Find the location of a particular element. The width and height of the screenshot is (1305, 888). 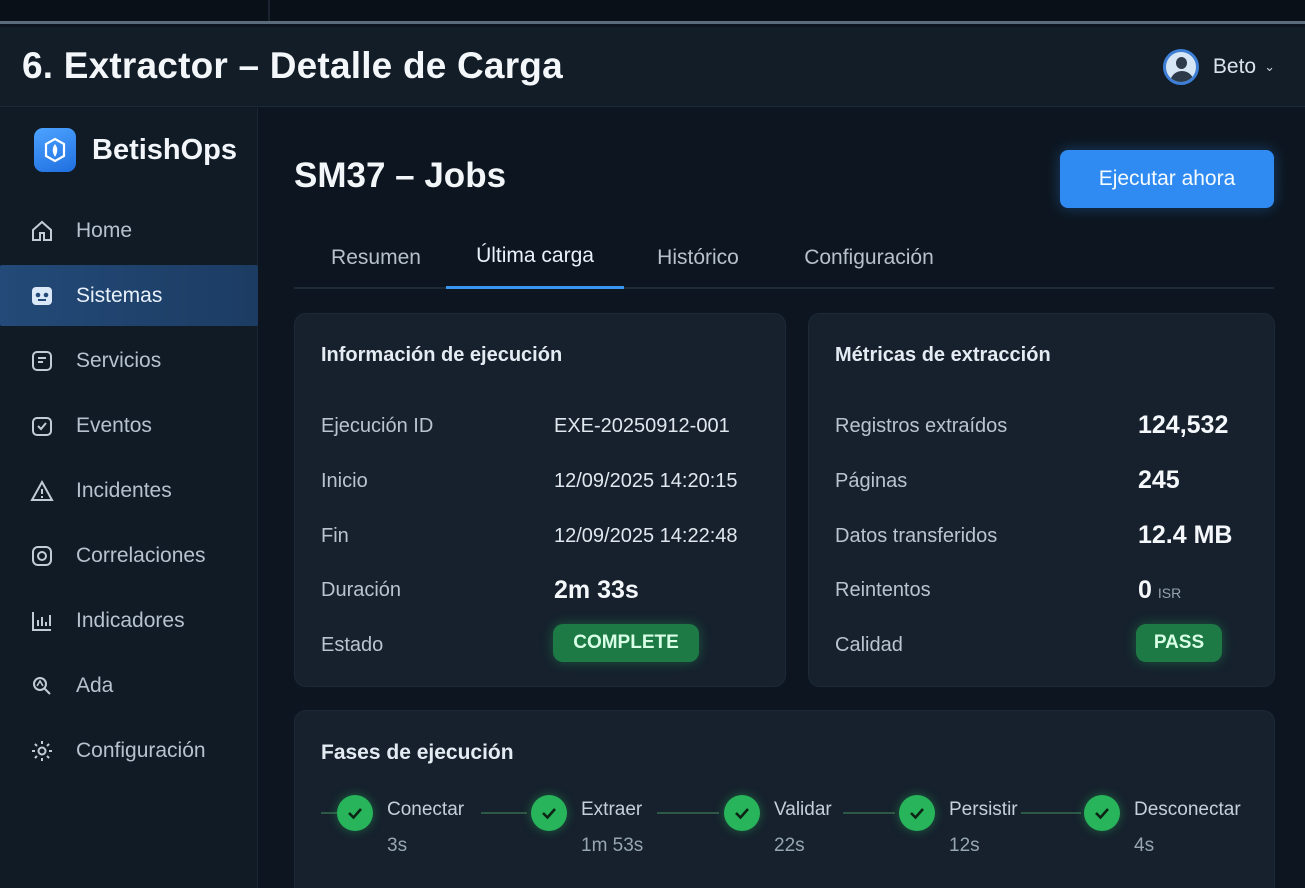

sidebar-item-label: Incidentes is located at coordinates (124, 490).